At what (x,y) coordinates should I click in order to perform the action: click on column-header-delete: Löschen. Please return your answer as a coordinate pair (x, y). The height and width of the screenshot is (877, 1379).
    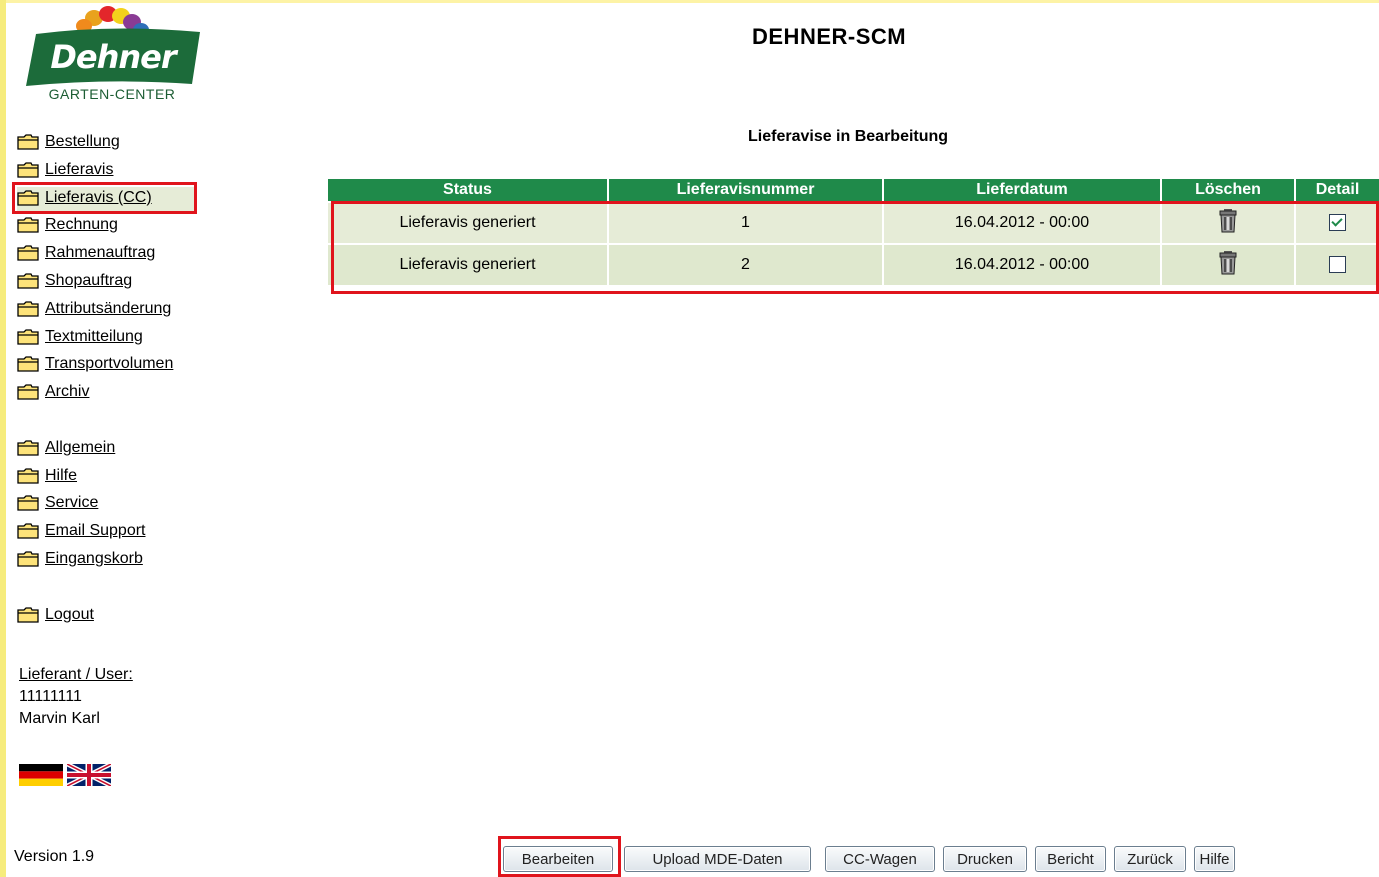
    Looking at the image, I should click on (1227, 190).